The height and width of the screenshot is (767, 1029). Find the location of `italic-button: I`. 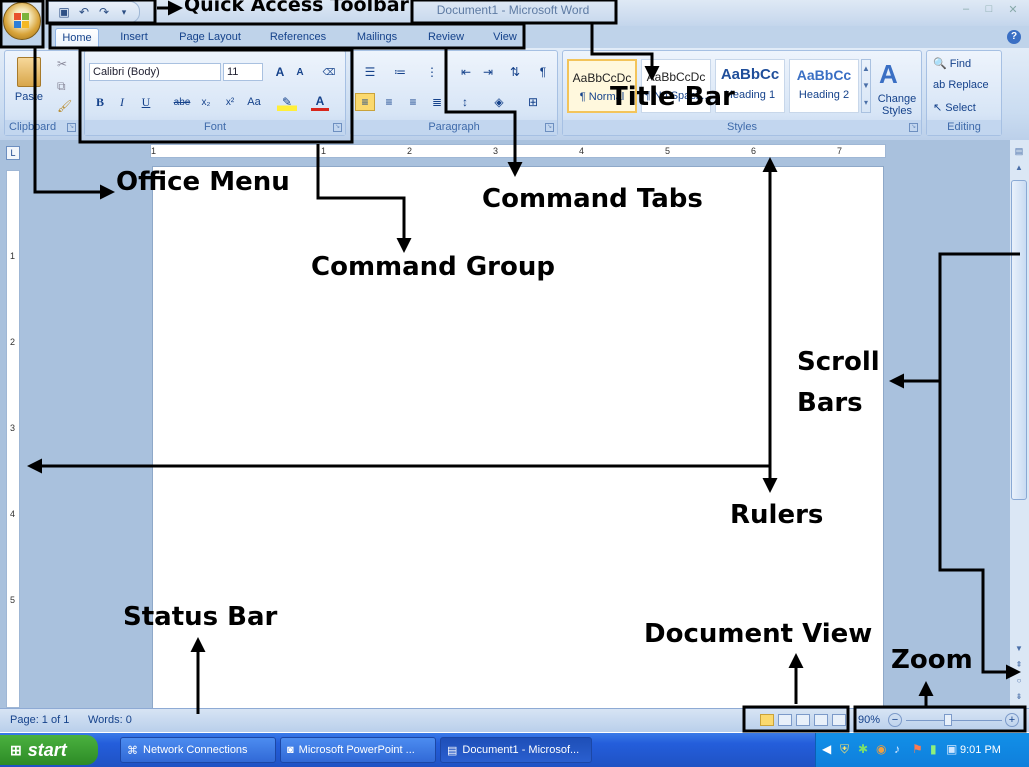

italic-button: I is located at coordinates (122, 102).